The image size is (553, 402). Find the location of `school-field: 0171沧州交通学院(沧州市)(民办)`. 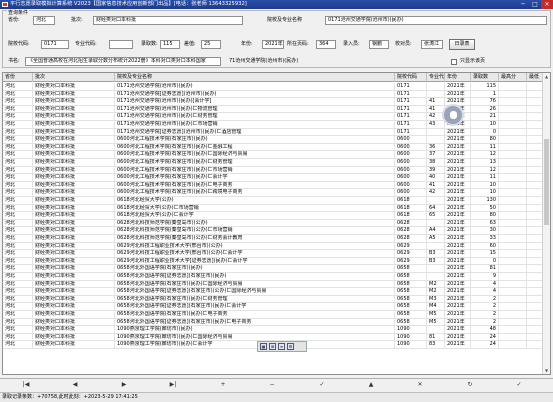

school-field: 0171沧州交通学院(沧州市)(民办) is located at coordinates (436, 20).